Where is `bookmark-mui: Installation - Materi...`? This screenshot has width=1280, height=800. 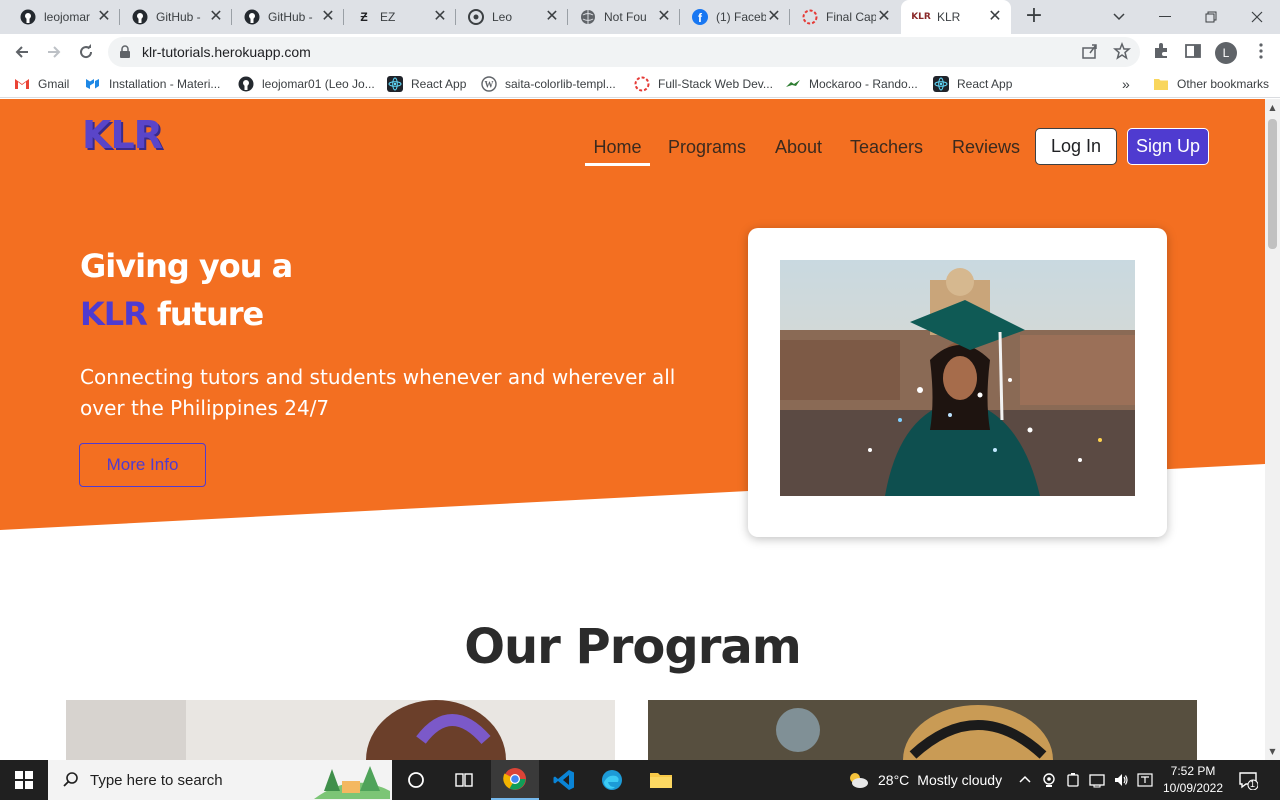 bookmark-mui: Installation - Materi... is located at coordinates (152, 84).